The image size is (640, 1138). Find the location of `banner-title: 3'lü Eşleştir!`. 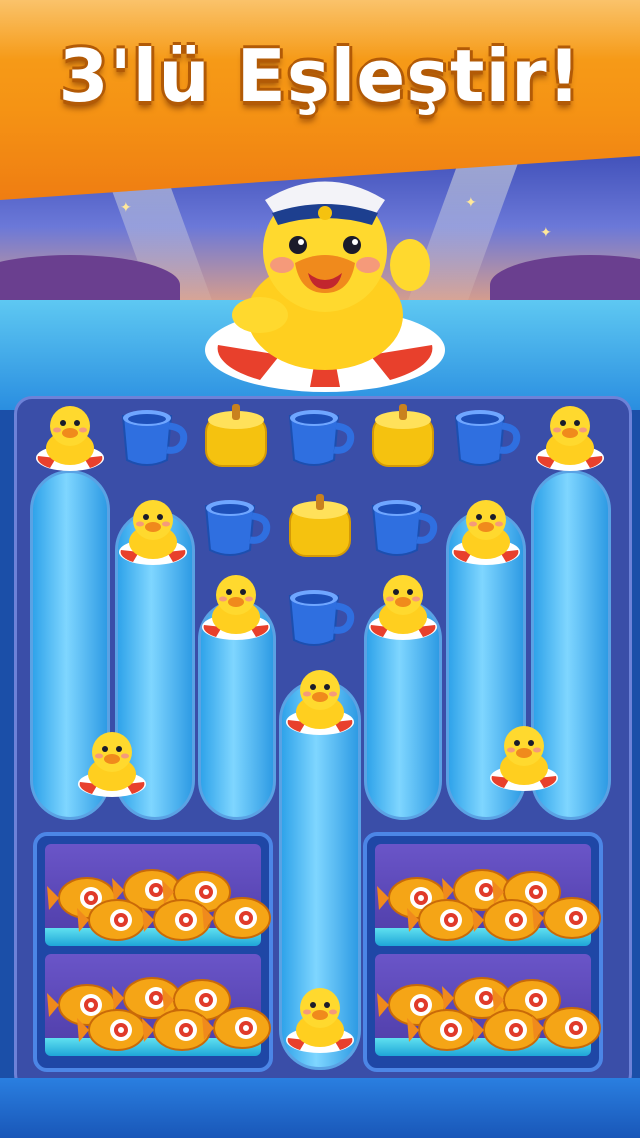

banner-title: 3'lü Eşleştir! is located at coordinates (320, 76).